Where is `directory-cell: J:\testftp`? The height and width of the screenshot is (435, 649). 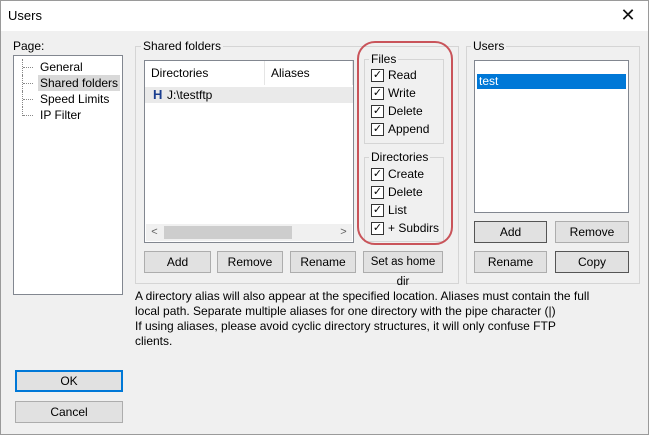 directory-cell: J:\testftp is located at coordinates (190, 95).